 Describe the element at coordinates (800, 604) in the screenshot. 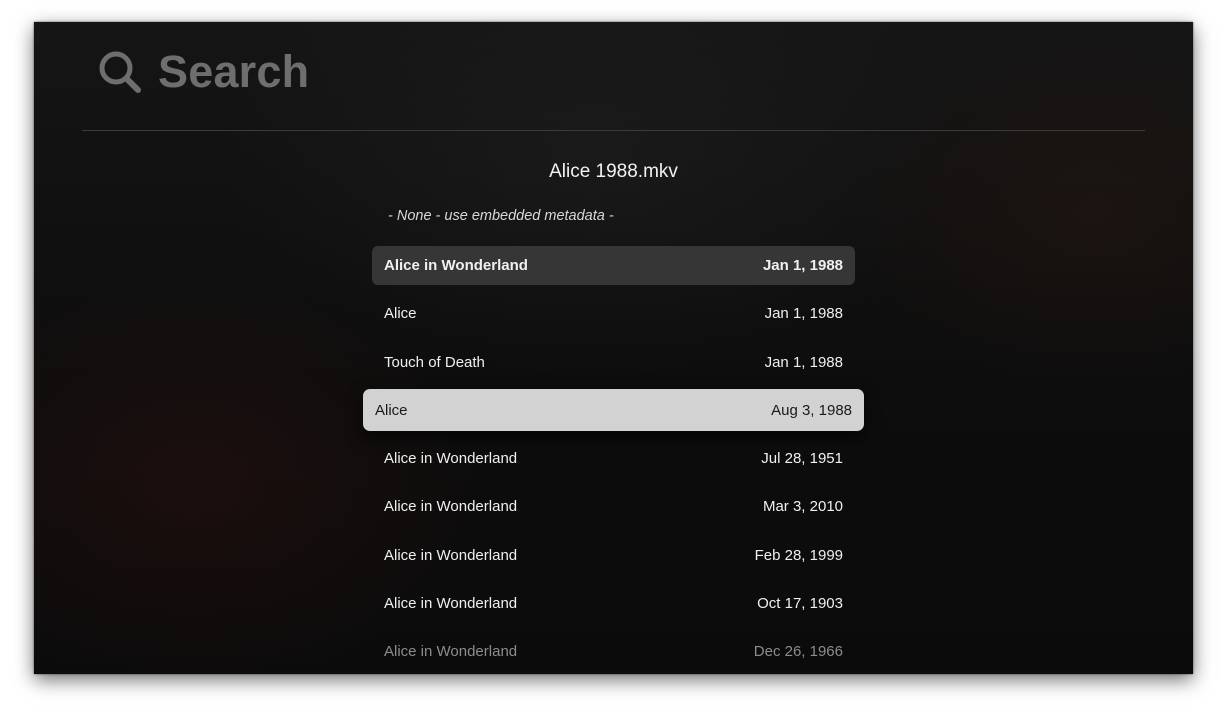

I see `result-date: Oct 17, 1903` at that location.